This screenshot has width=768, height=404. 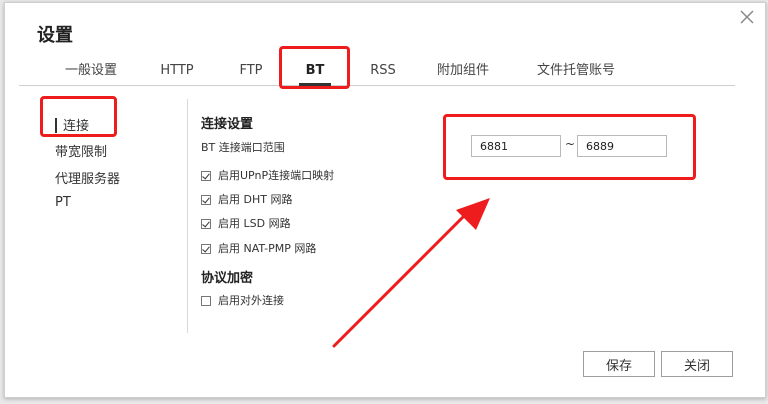 I want to click on sidebar-item-pt: PT, so click(x=63, y=202).